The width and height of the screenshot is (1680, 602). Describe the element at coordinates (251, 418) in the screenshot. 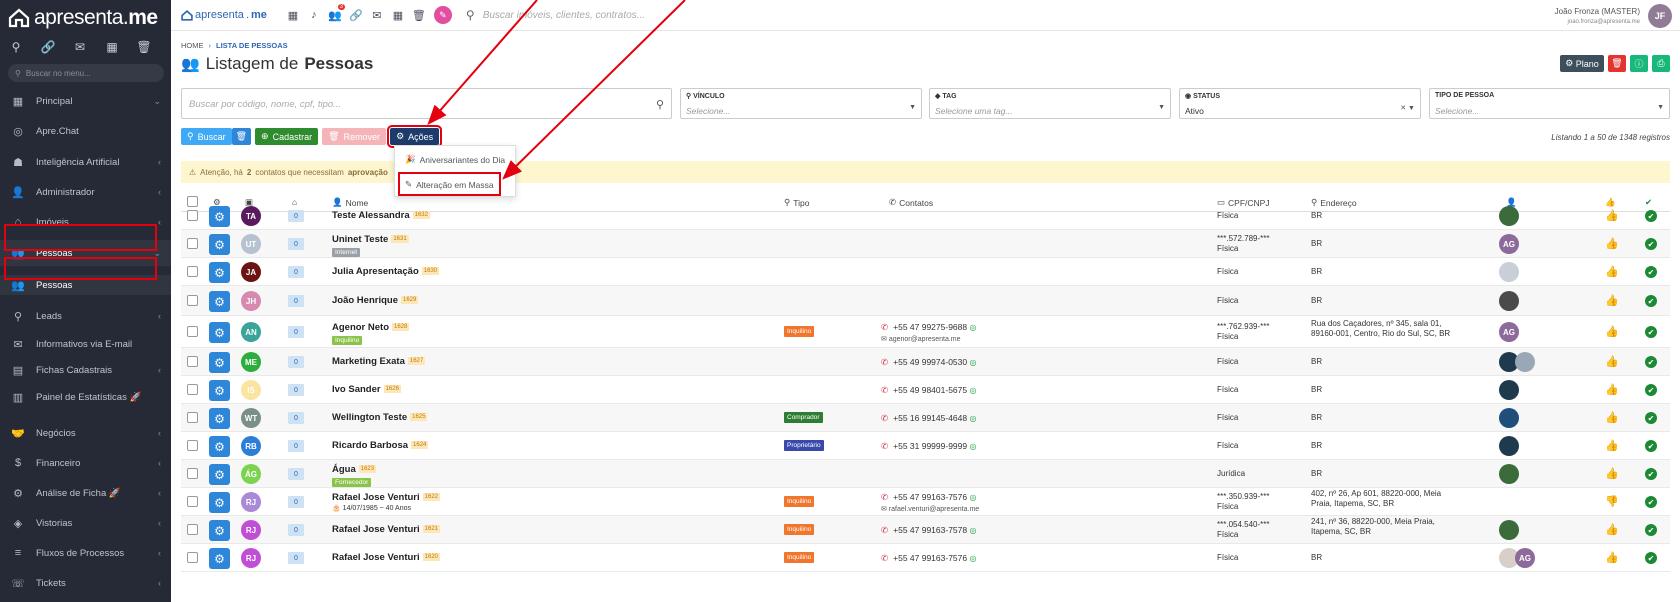

I see `avatar: WT` at that location.